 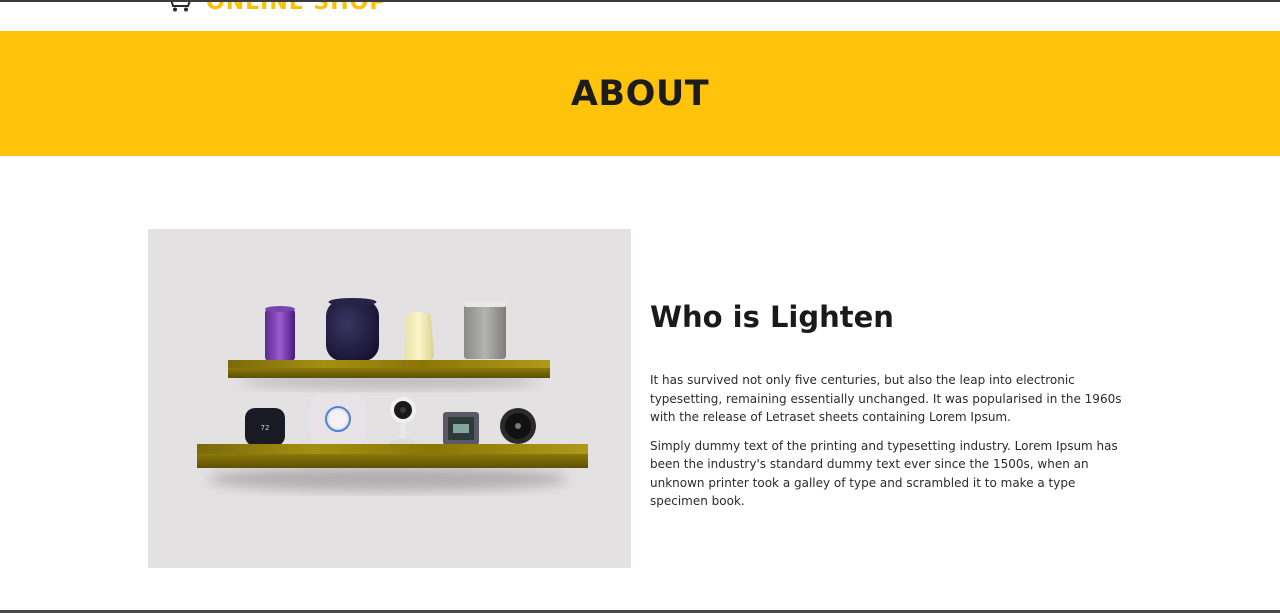 What do you see at coordinates (640, 15) in the screenshot?
I see `top-navigation-bar: ONLINE SHOP` at bounding box center [640, 15].